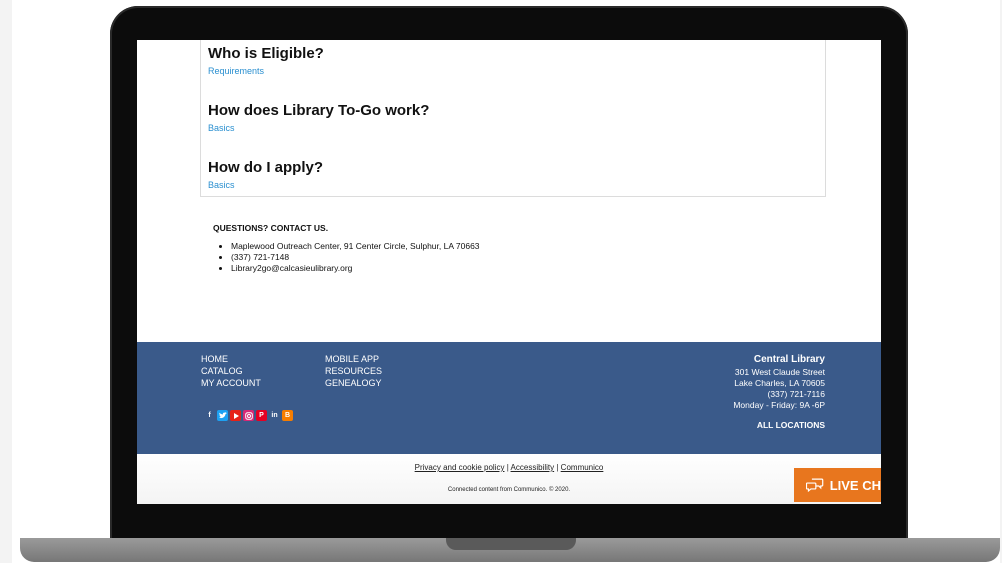 This screenshot has width=1002, height=563. What do you see at coordinates (779, 425) in the screenshot?
I see `all-locations-link: ALL LOCATIONS` at bounding box center [779, 425].